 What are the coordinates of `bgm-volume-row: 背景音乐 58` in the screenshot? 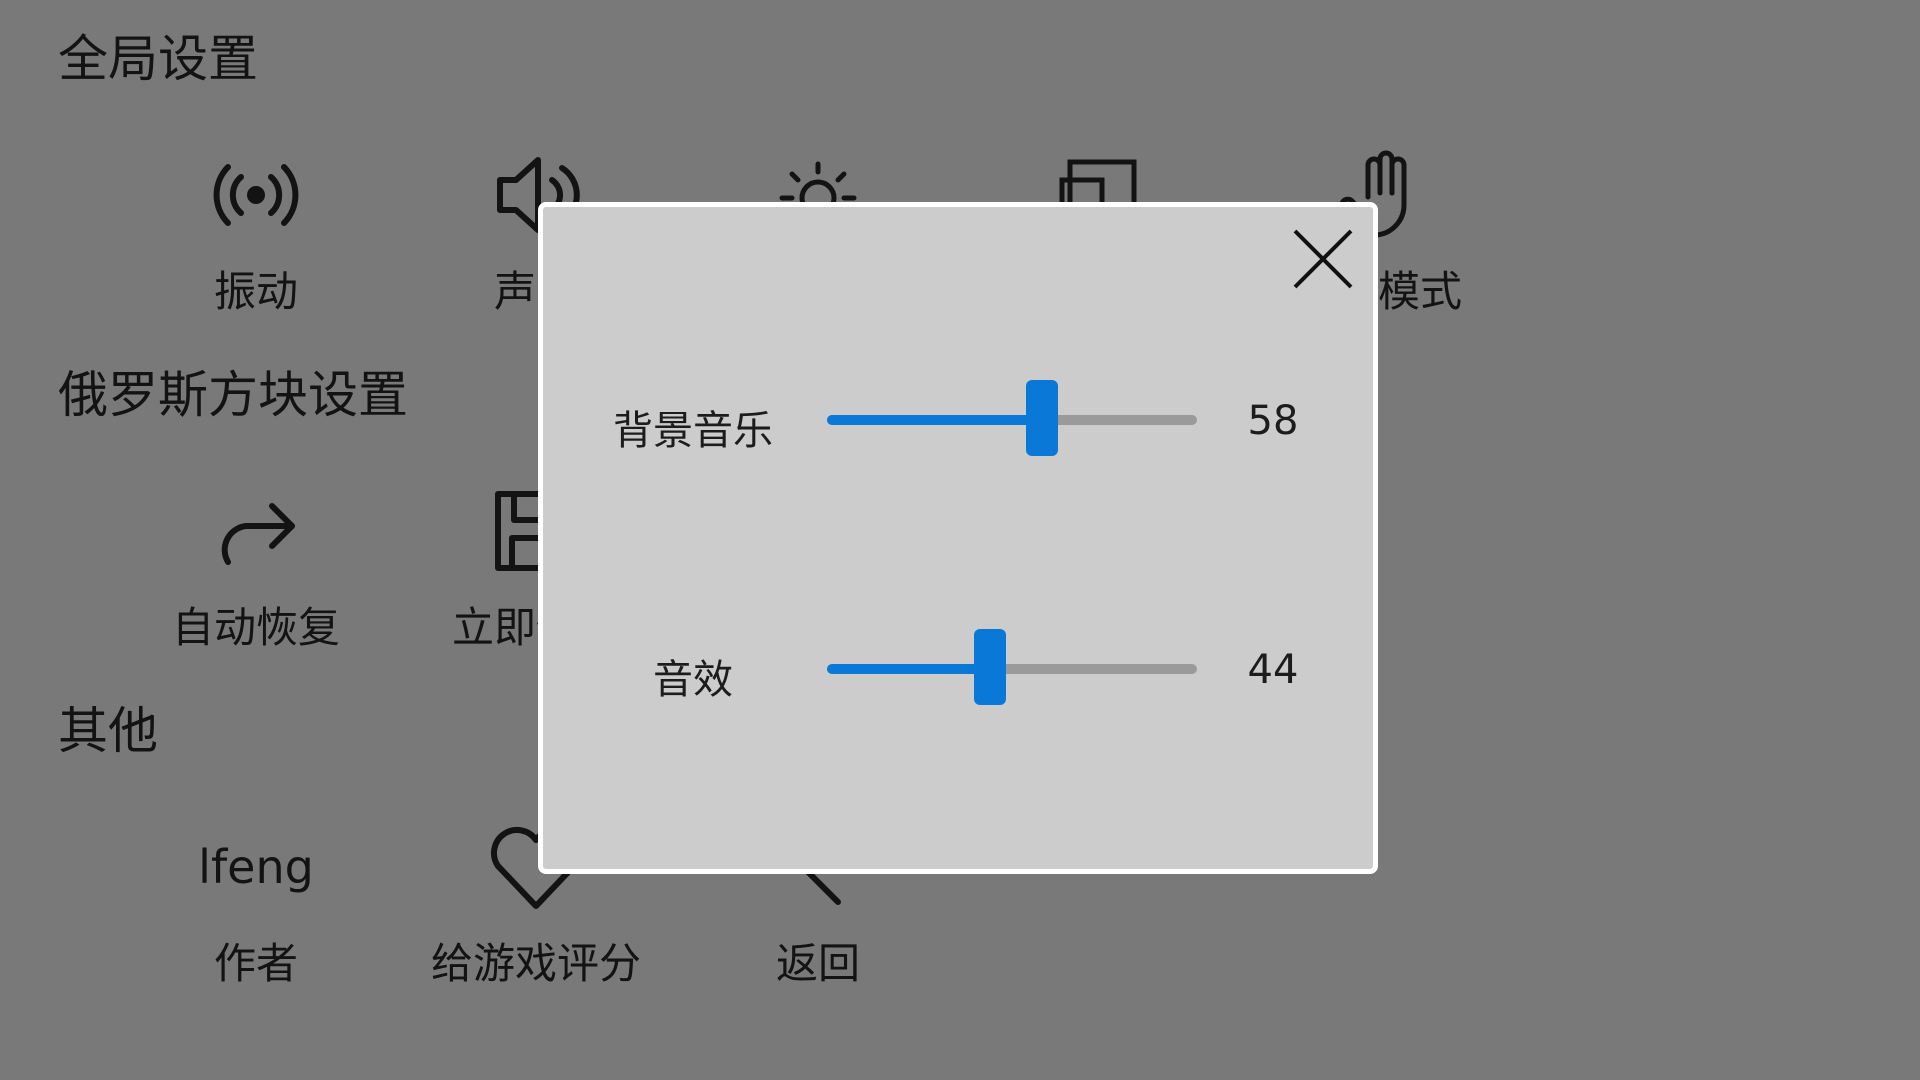 It's located at (958, 420).